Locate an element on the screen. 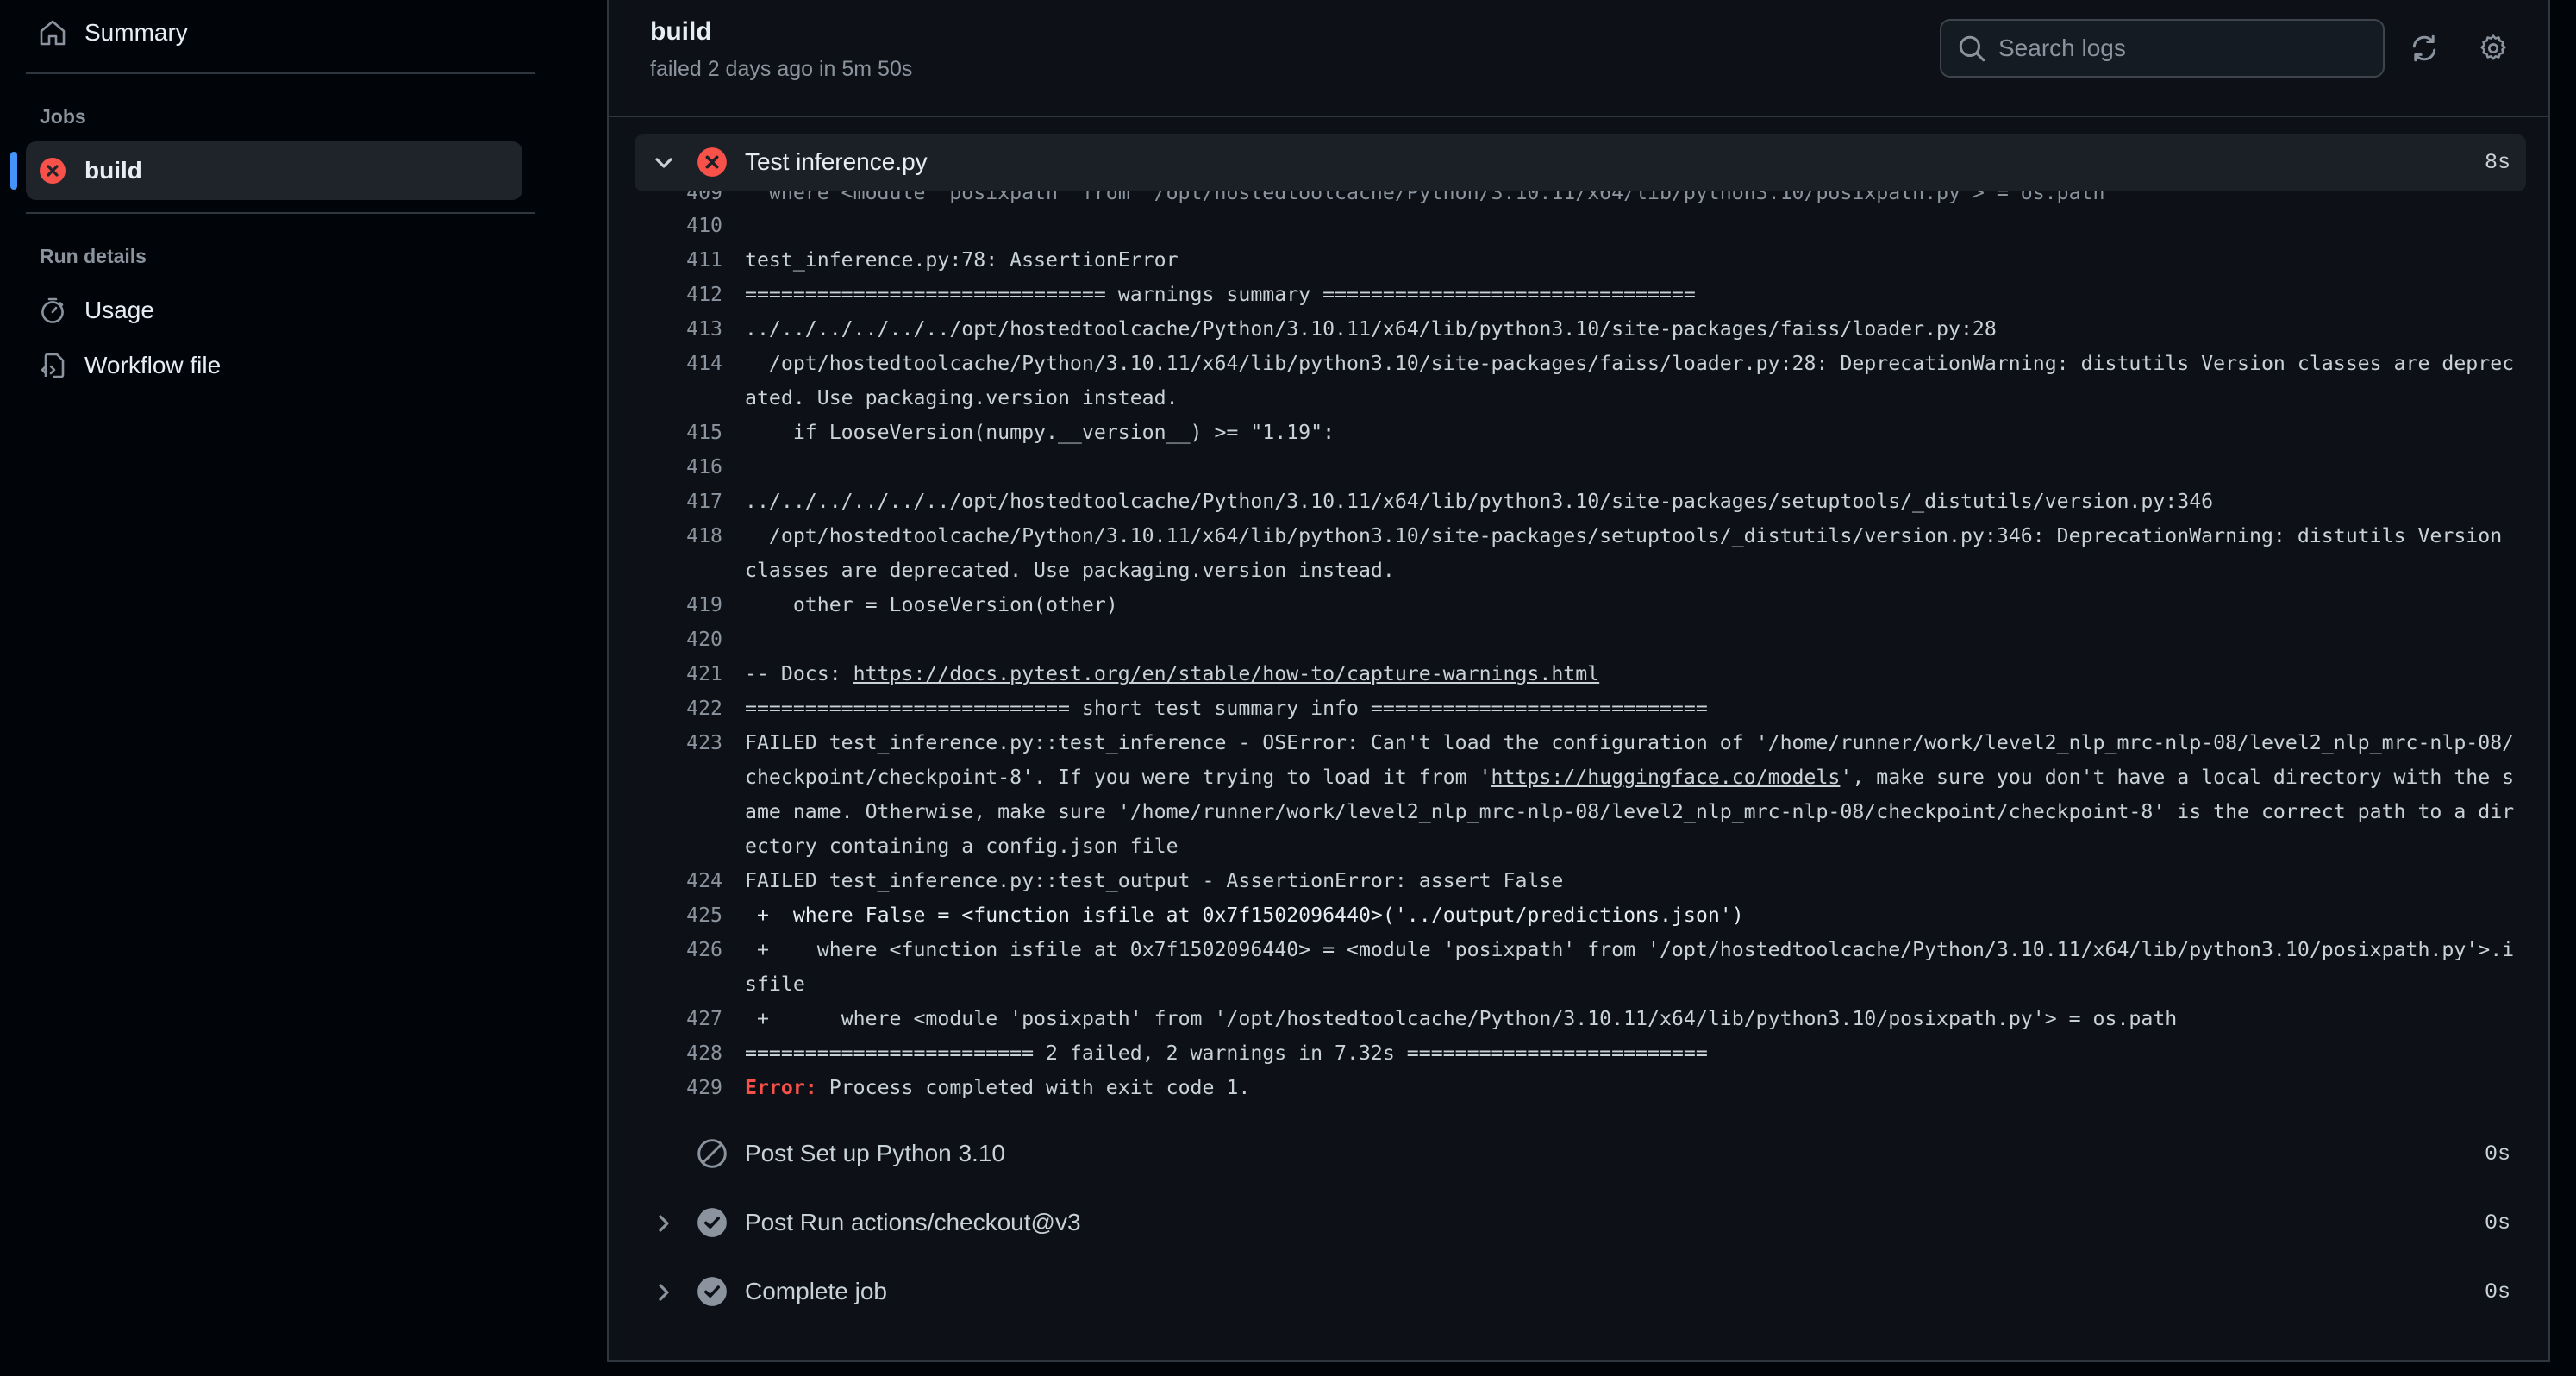  error-tag: Error: is located at coordinates (781, 1087).